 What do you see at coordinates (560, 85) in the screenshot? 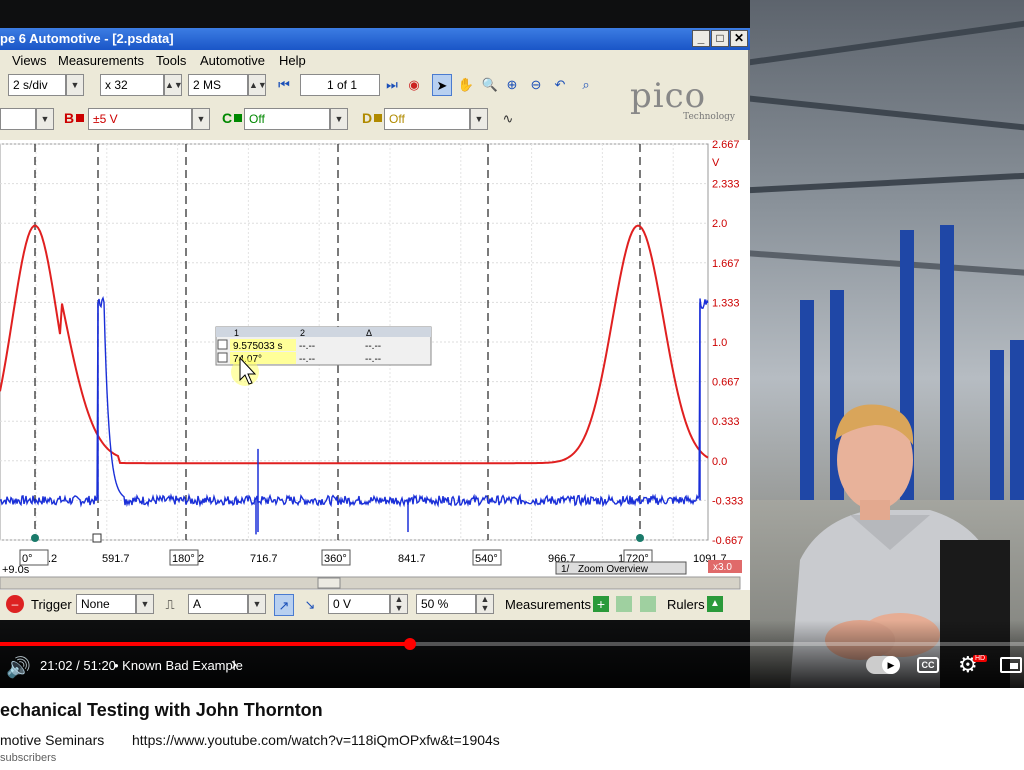
I see `undo-zoom-icon: ↶` at bounding box center [560, 85].